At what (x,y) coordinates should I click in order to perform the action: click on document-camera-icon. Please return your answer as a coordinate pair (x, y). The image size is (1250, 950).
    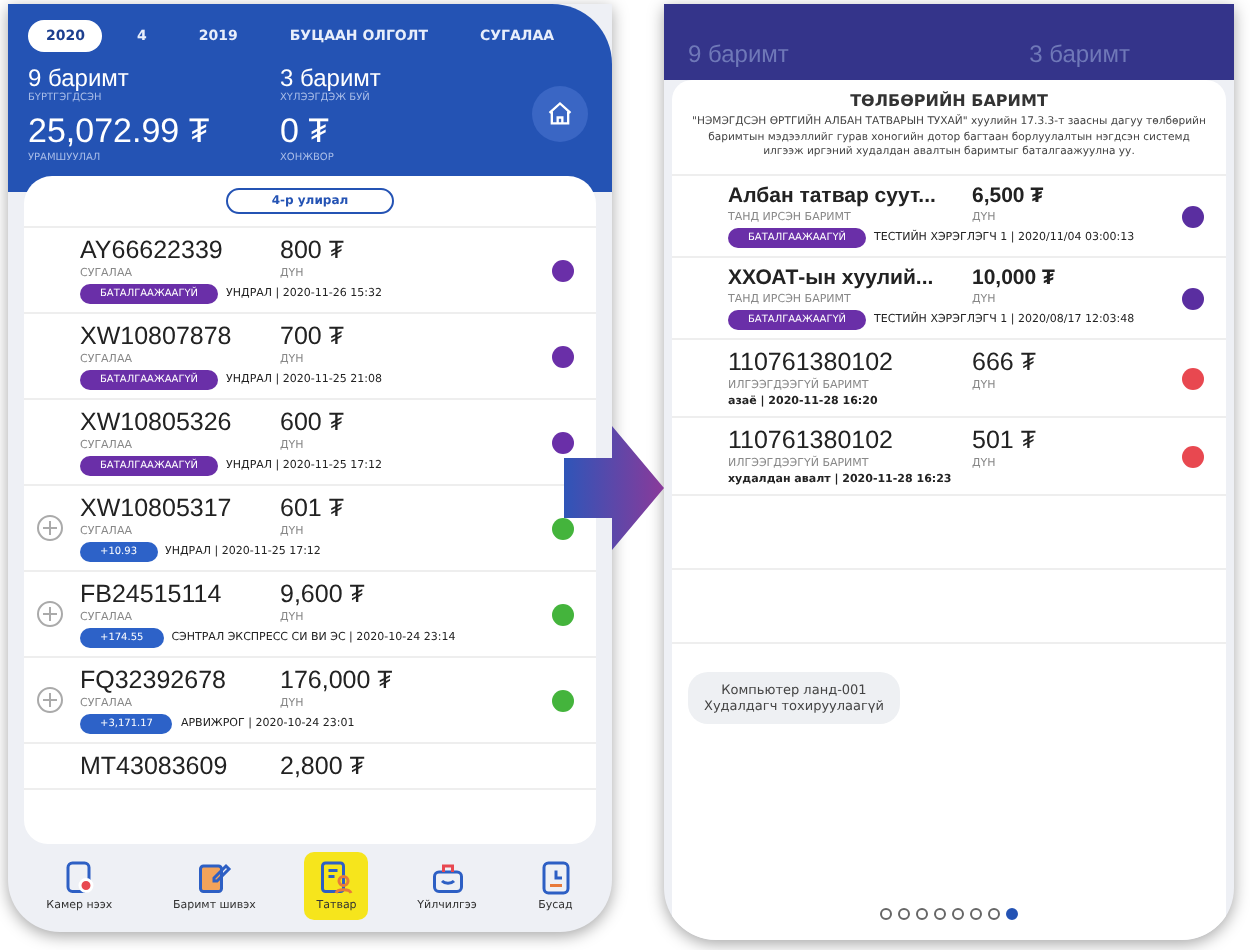
    Looking at the image, I should click on (79, 878).